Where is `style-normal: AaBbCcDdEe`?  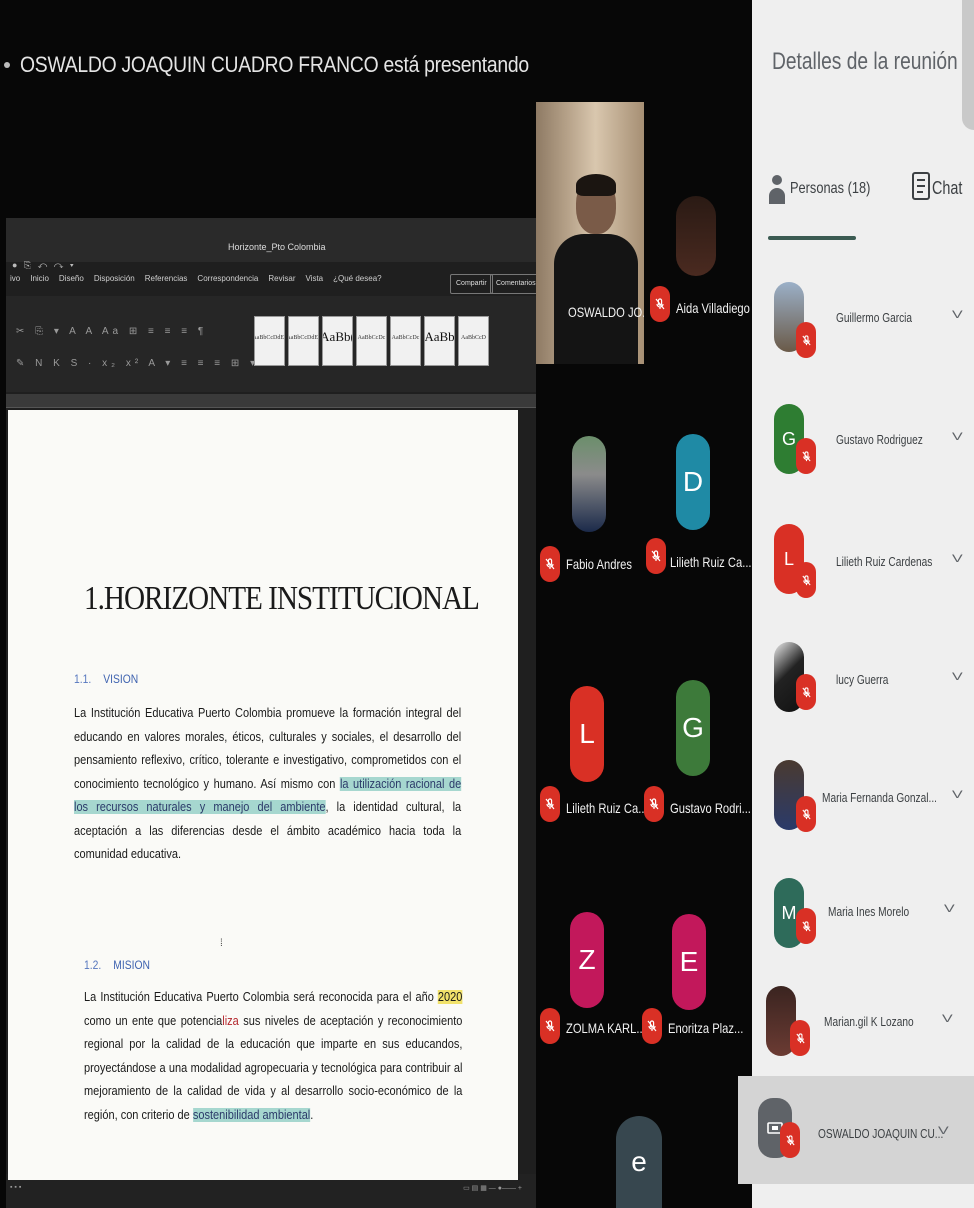
style-normal: AaBbCcDdEe is located at coordinates (269, 341).